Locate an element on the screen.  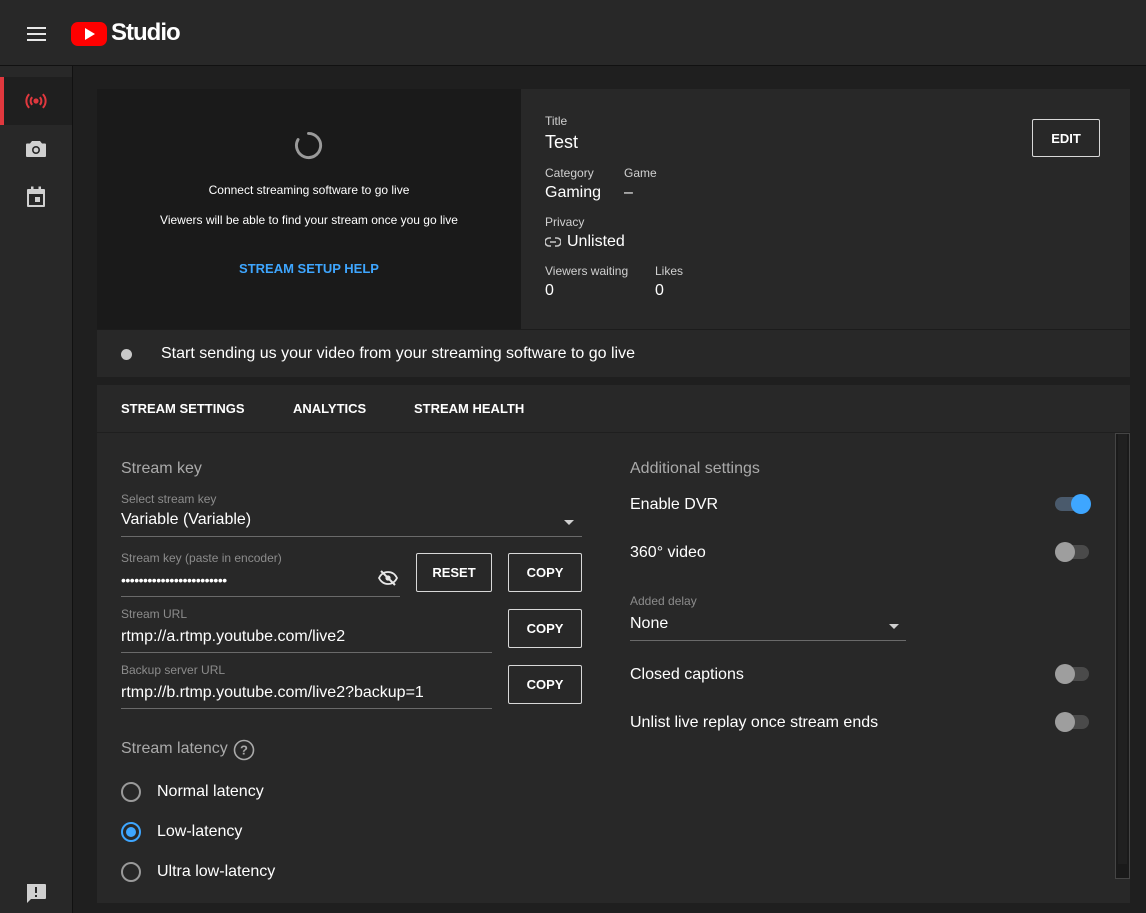
camera-icon is located at coordinates (36, 149).